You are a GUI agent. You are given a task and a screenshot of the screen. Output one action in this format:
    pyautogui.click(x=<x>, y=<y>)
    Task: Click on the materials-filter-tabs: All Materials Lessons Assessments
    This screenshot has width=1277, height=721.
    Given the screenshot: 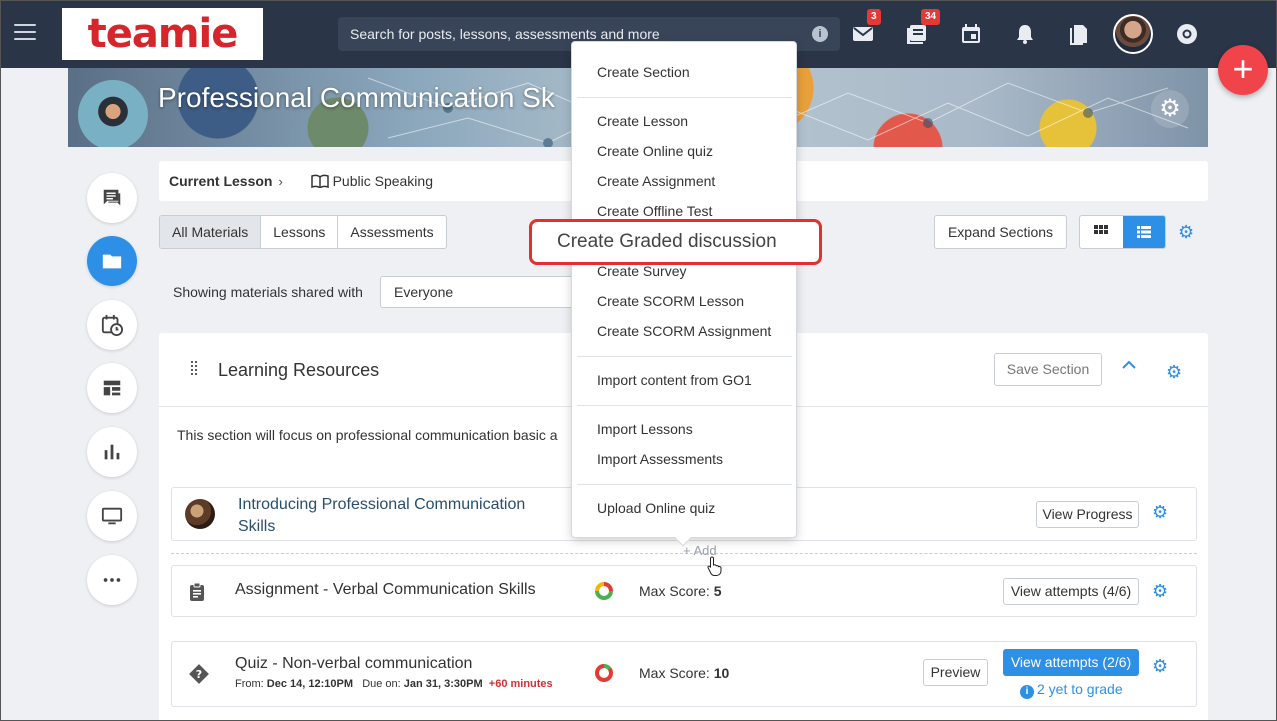 What is the action you would take?
    pyautogui.click(x=303, y=232)
    